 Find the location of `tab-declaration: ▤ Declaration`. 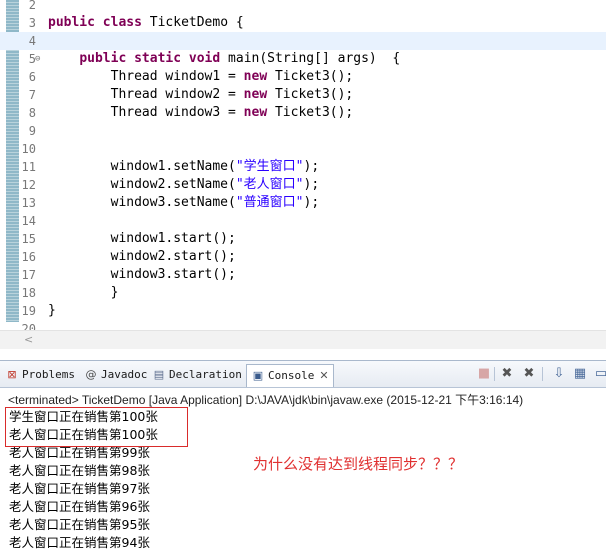

tab-declaration: ▤ Declaration is located at coordinates (197, 375).